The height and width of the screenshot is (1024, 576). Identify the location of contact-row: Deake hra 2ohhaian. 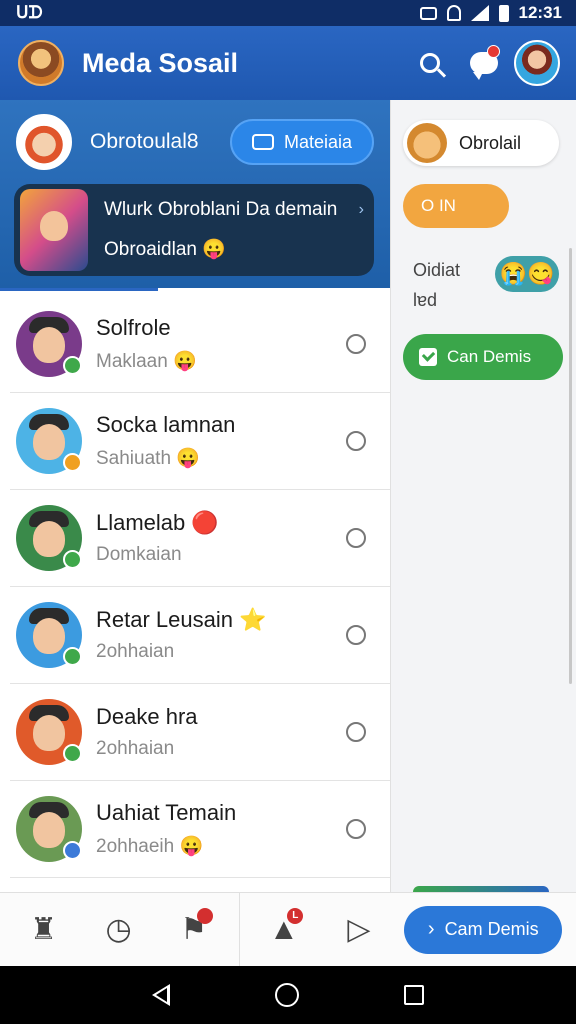
(200, 732).